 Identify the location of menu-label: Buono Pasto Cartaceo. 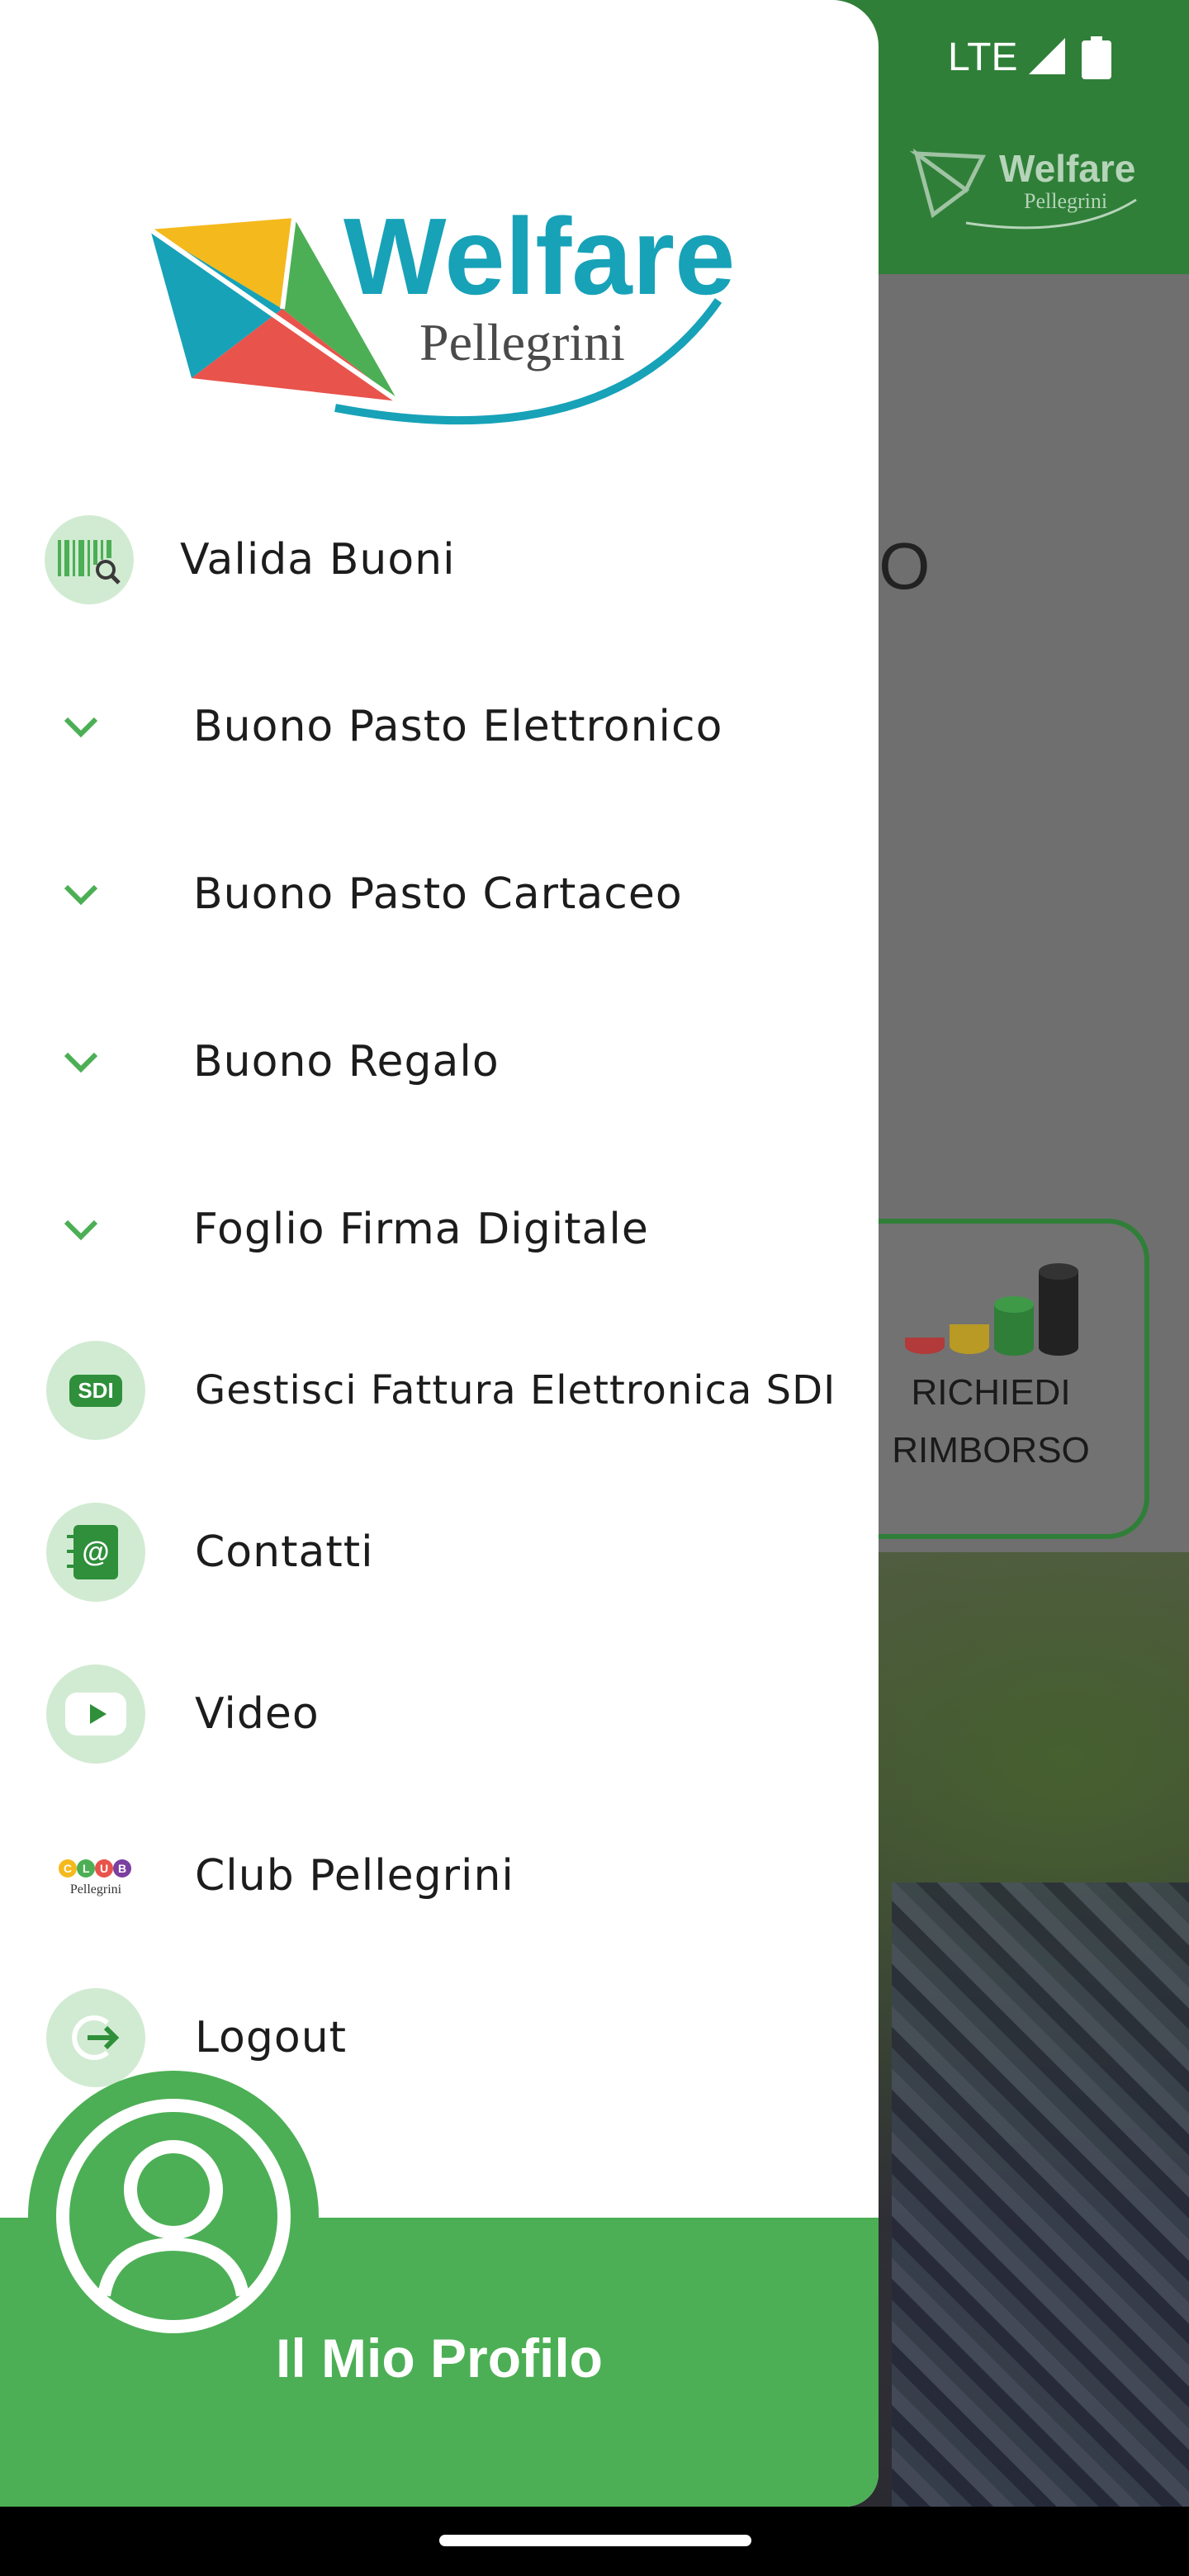
(438, 894).